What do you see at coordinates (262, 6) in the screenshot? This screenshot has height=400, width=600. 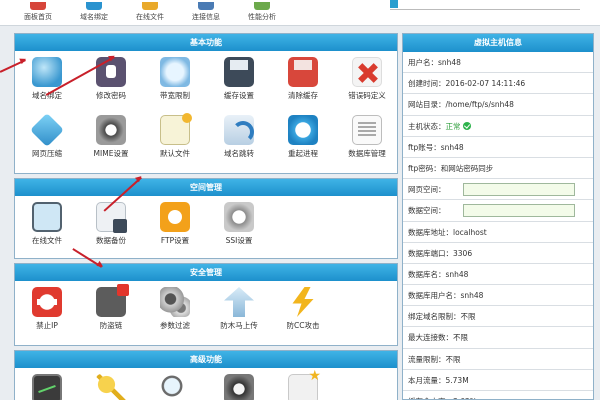 I see `performance-icon` at bounding box center [262, 6].